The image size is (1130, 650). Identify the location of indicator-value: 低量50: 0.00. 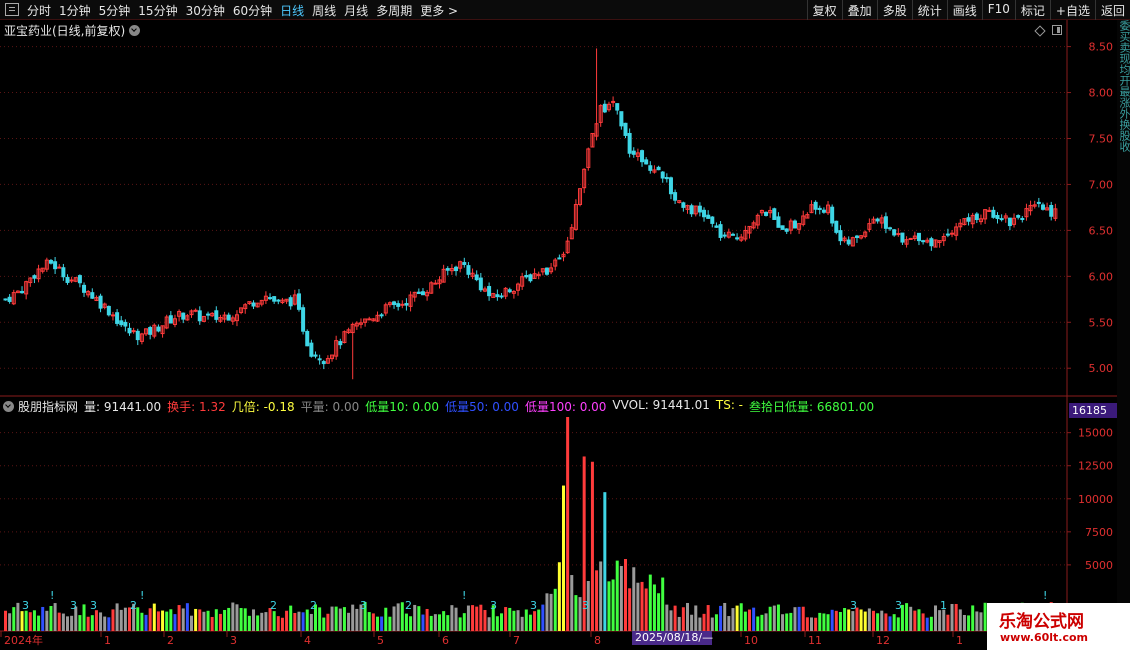
(482, 406).